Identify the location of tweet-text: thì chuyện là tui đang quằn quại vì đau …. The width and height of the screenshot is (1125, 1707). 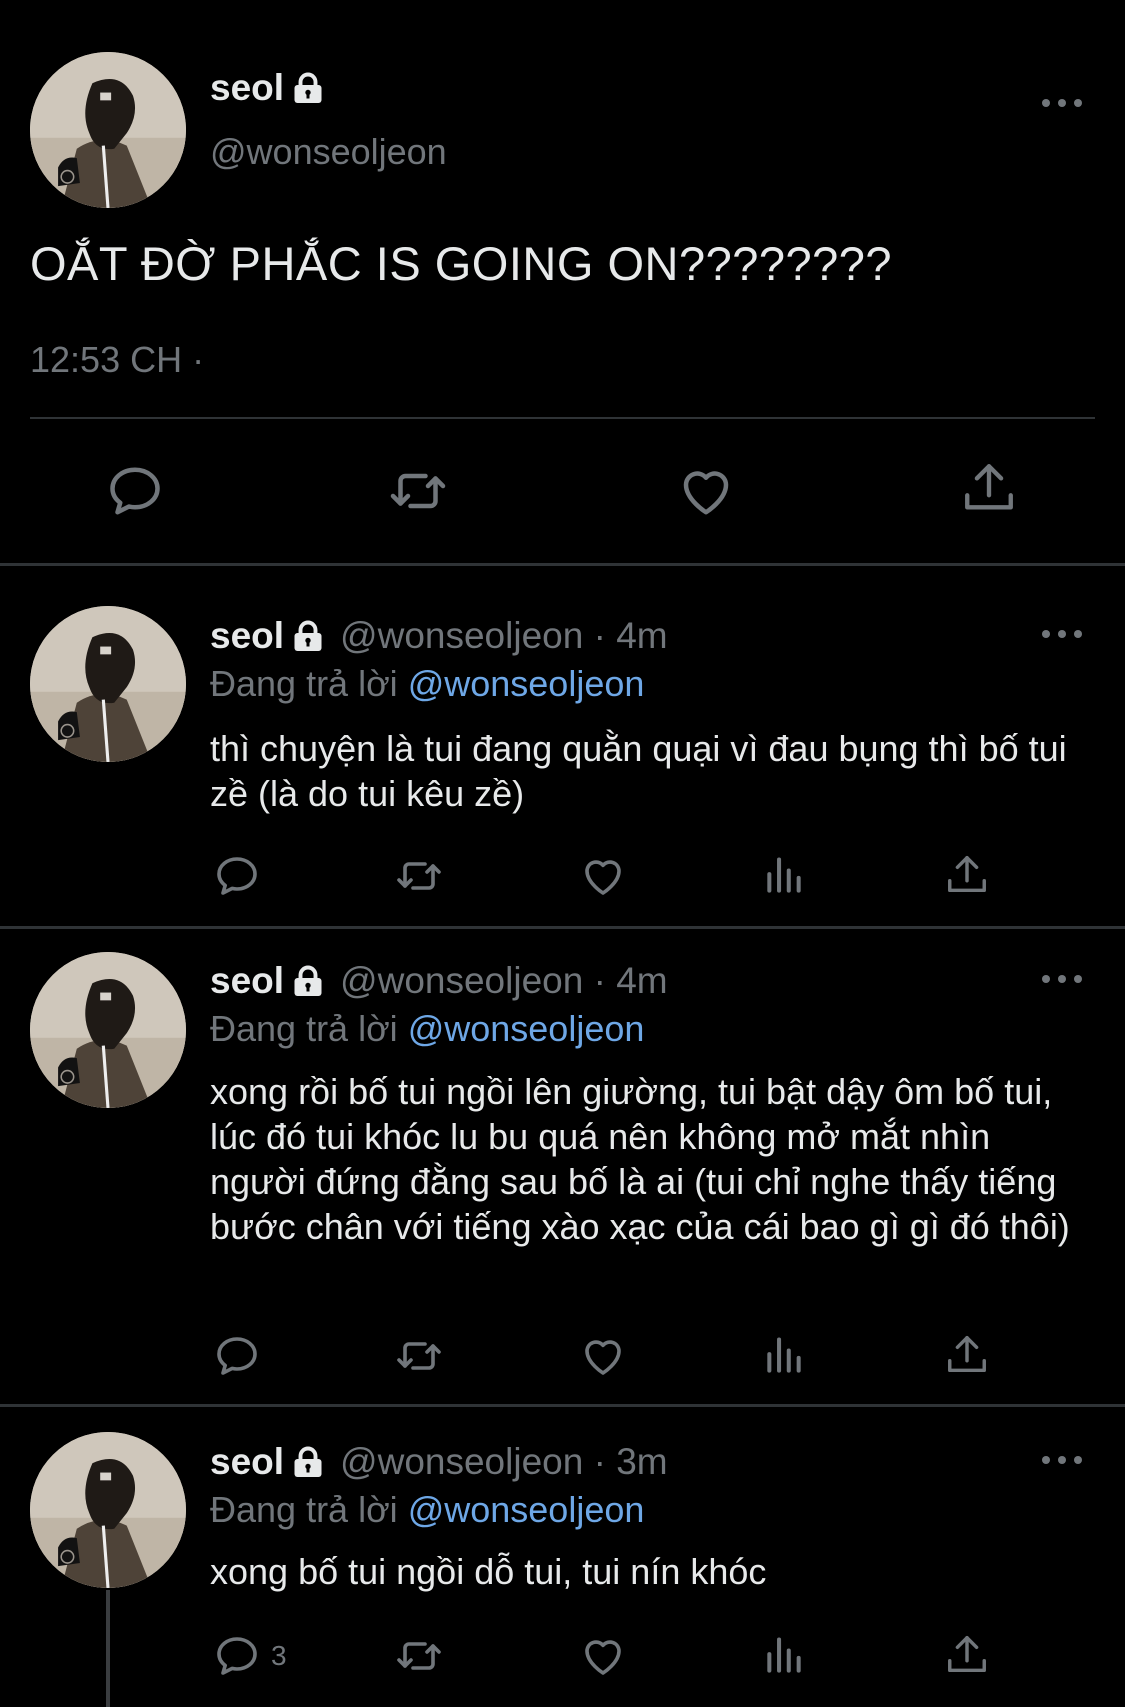
(638, 771).